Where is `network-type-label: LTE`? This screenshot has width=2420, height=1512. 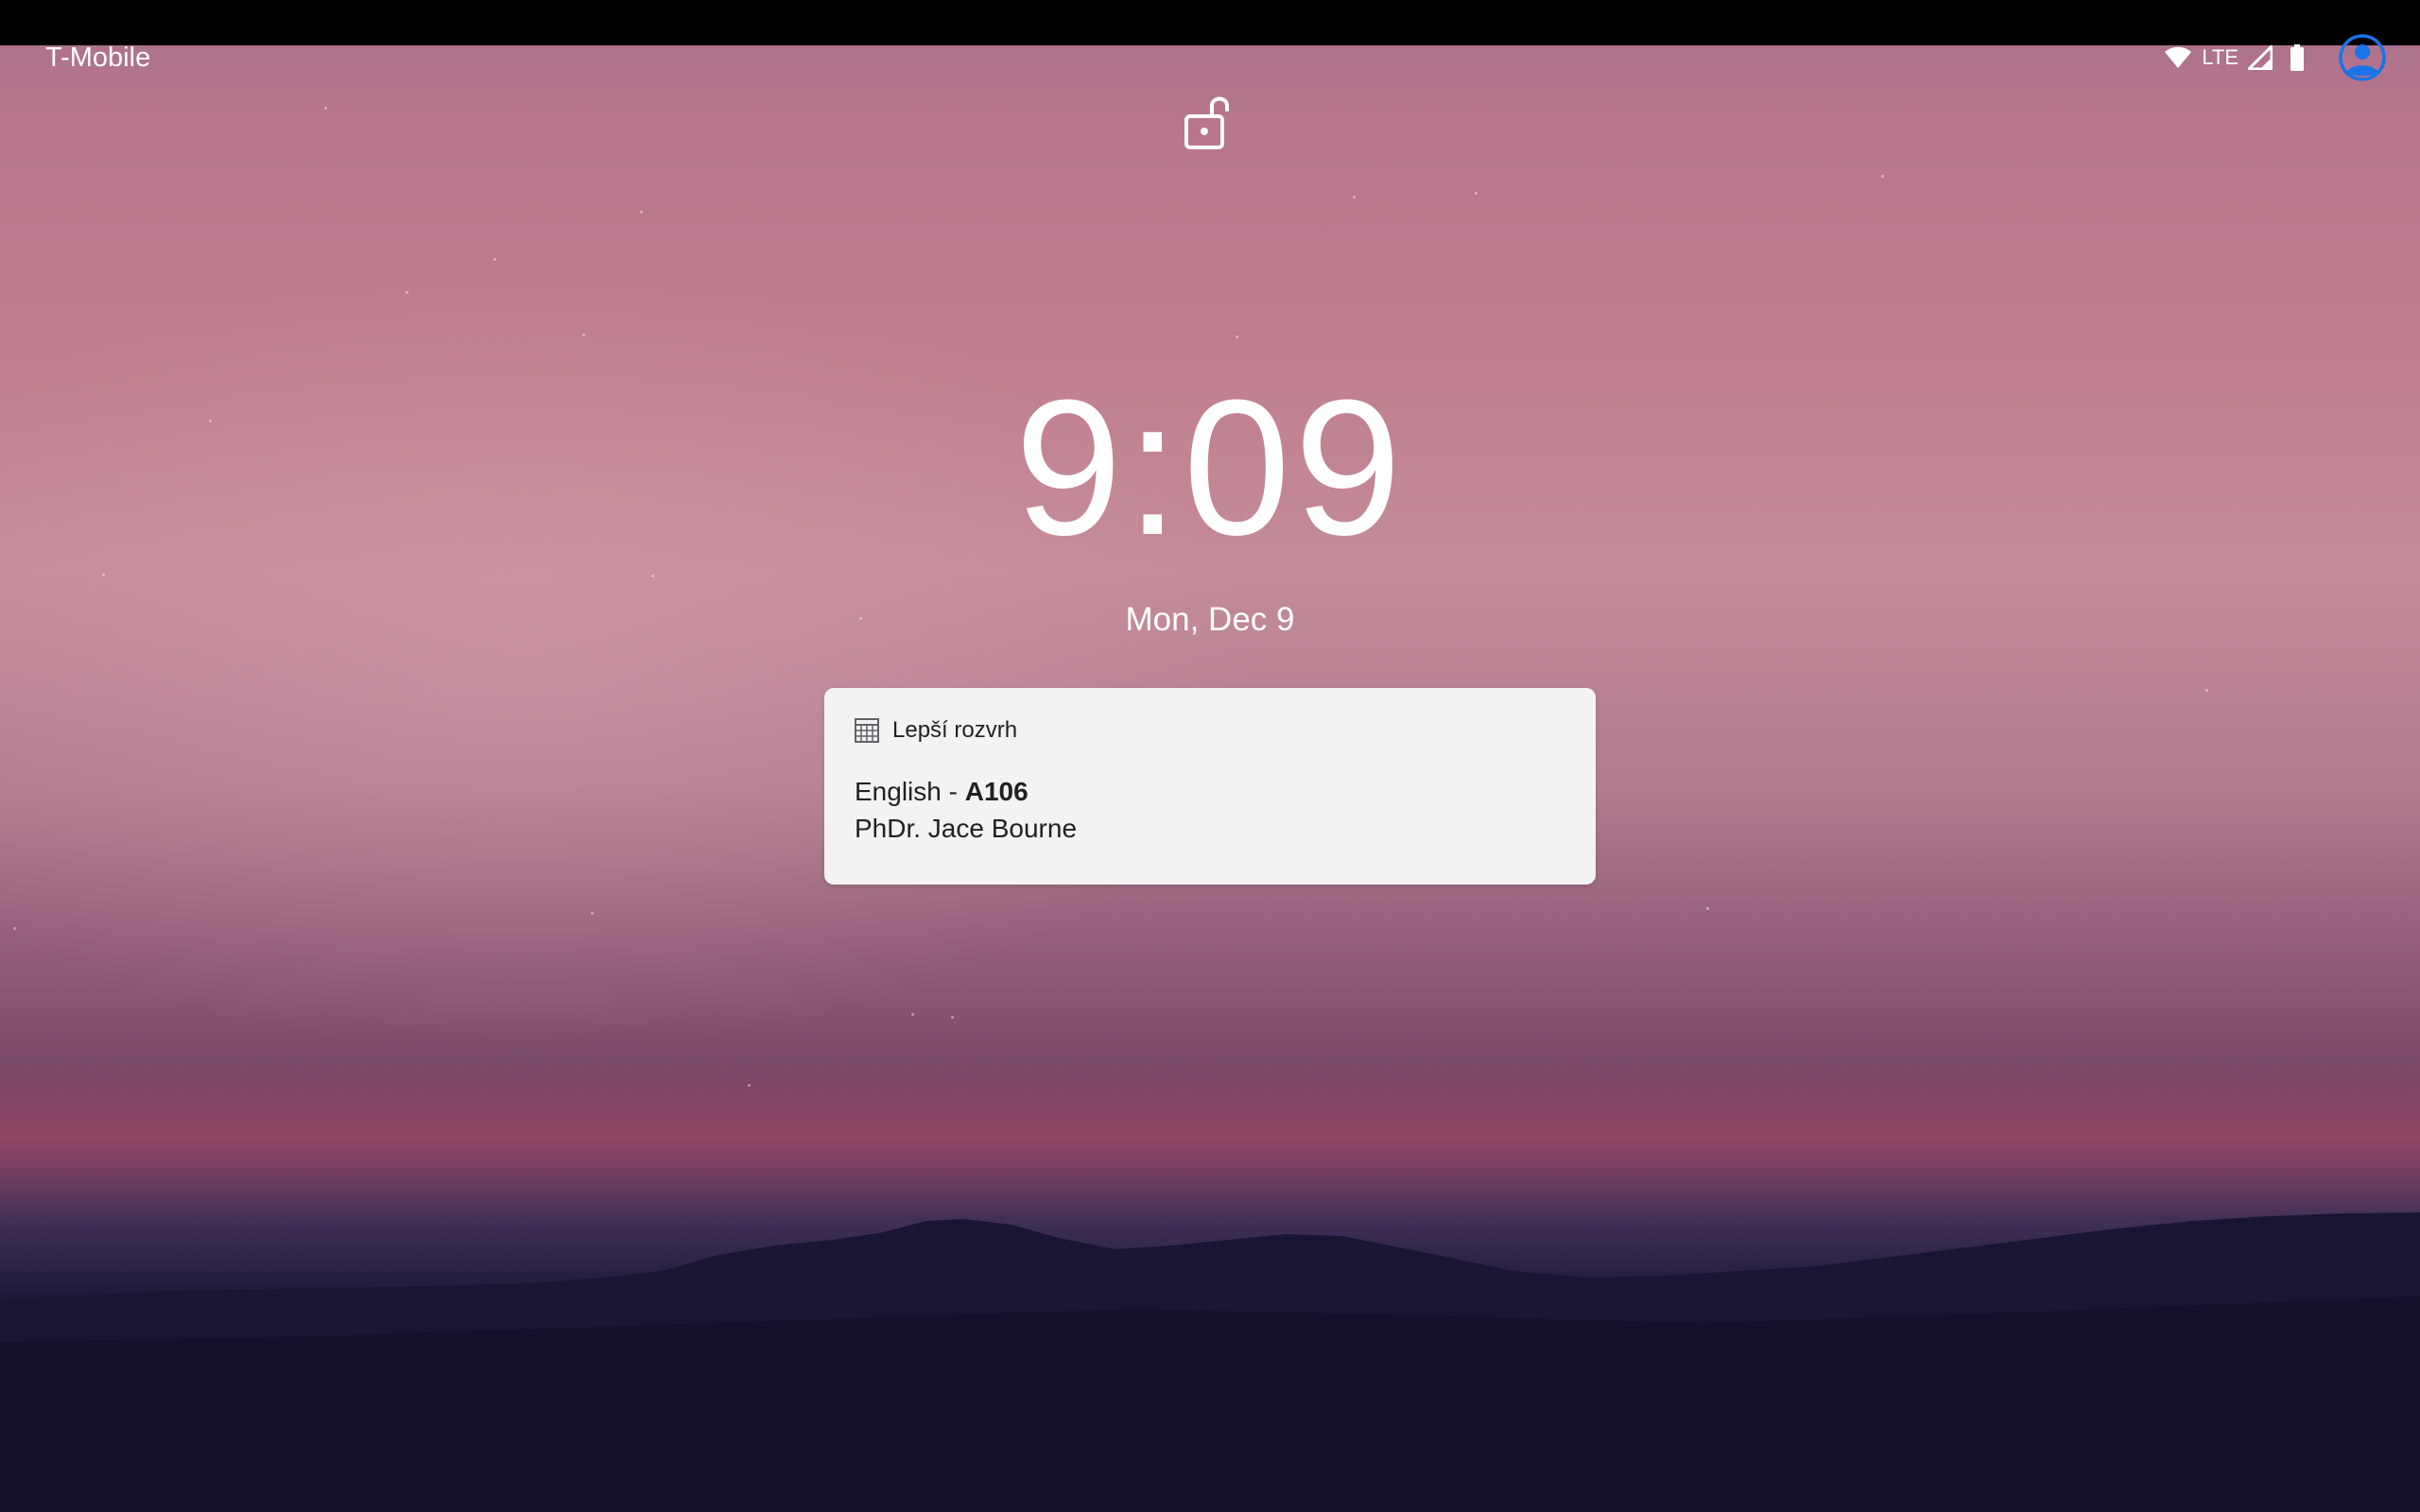
network-type-label: LTE is located at coordinates (2220, 57).